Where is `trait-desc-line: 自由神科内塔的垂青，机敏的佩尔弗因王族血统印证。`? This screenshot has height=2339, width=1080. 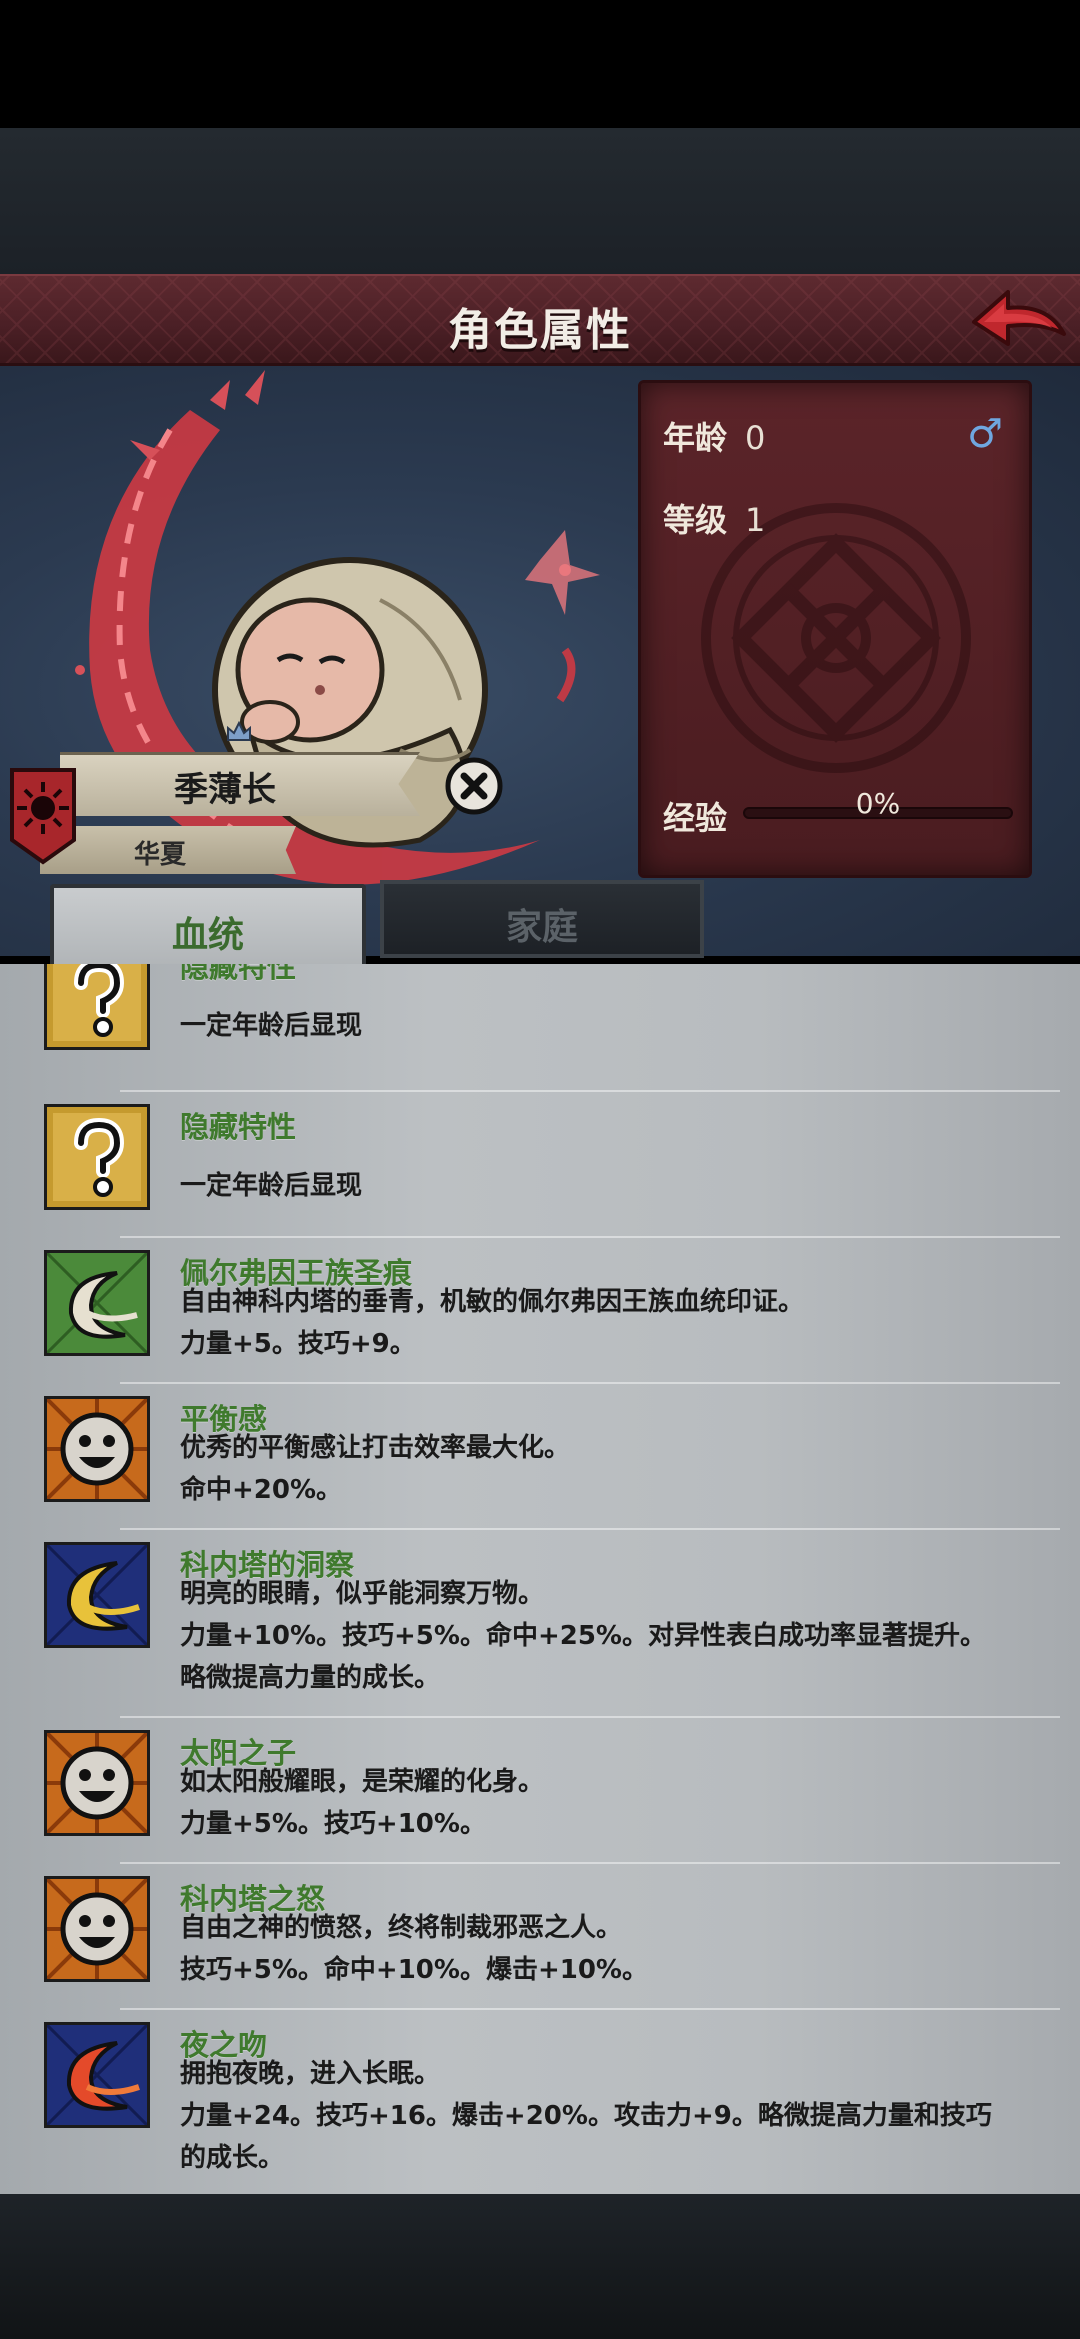 trait-desc-line: 自由神科内塔的垂青，机敏的佩尔弗因王族血统印证。 is located at coordinates (492, 1302).